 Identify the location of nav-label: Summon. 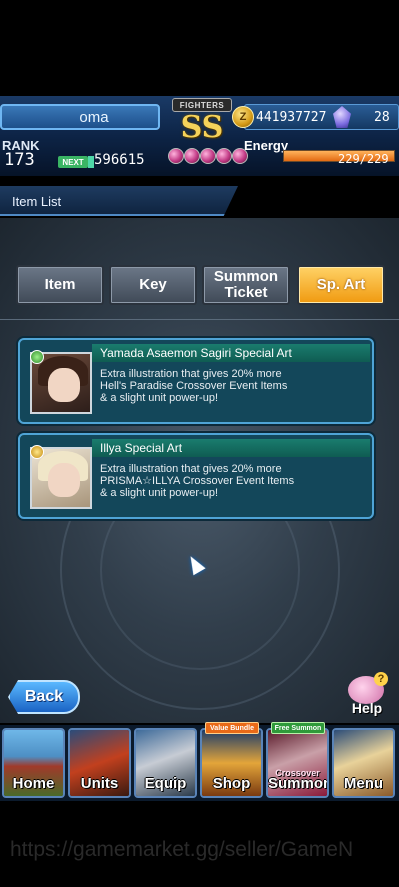
(298, 783).